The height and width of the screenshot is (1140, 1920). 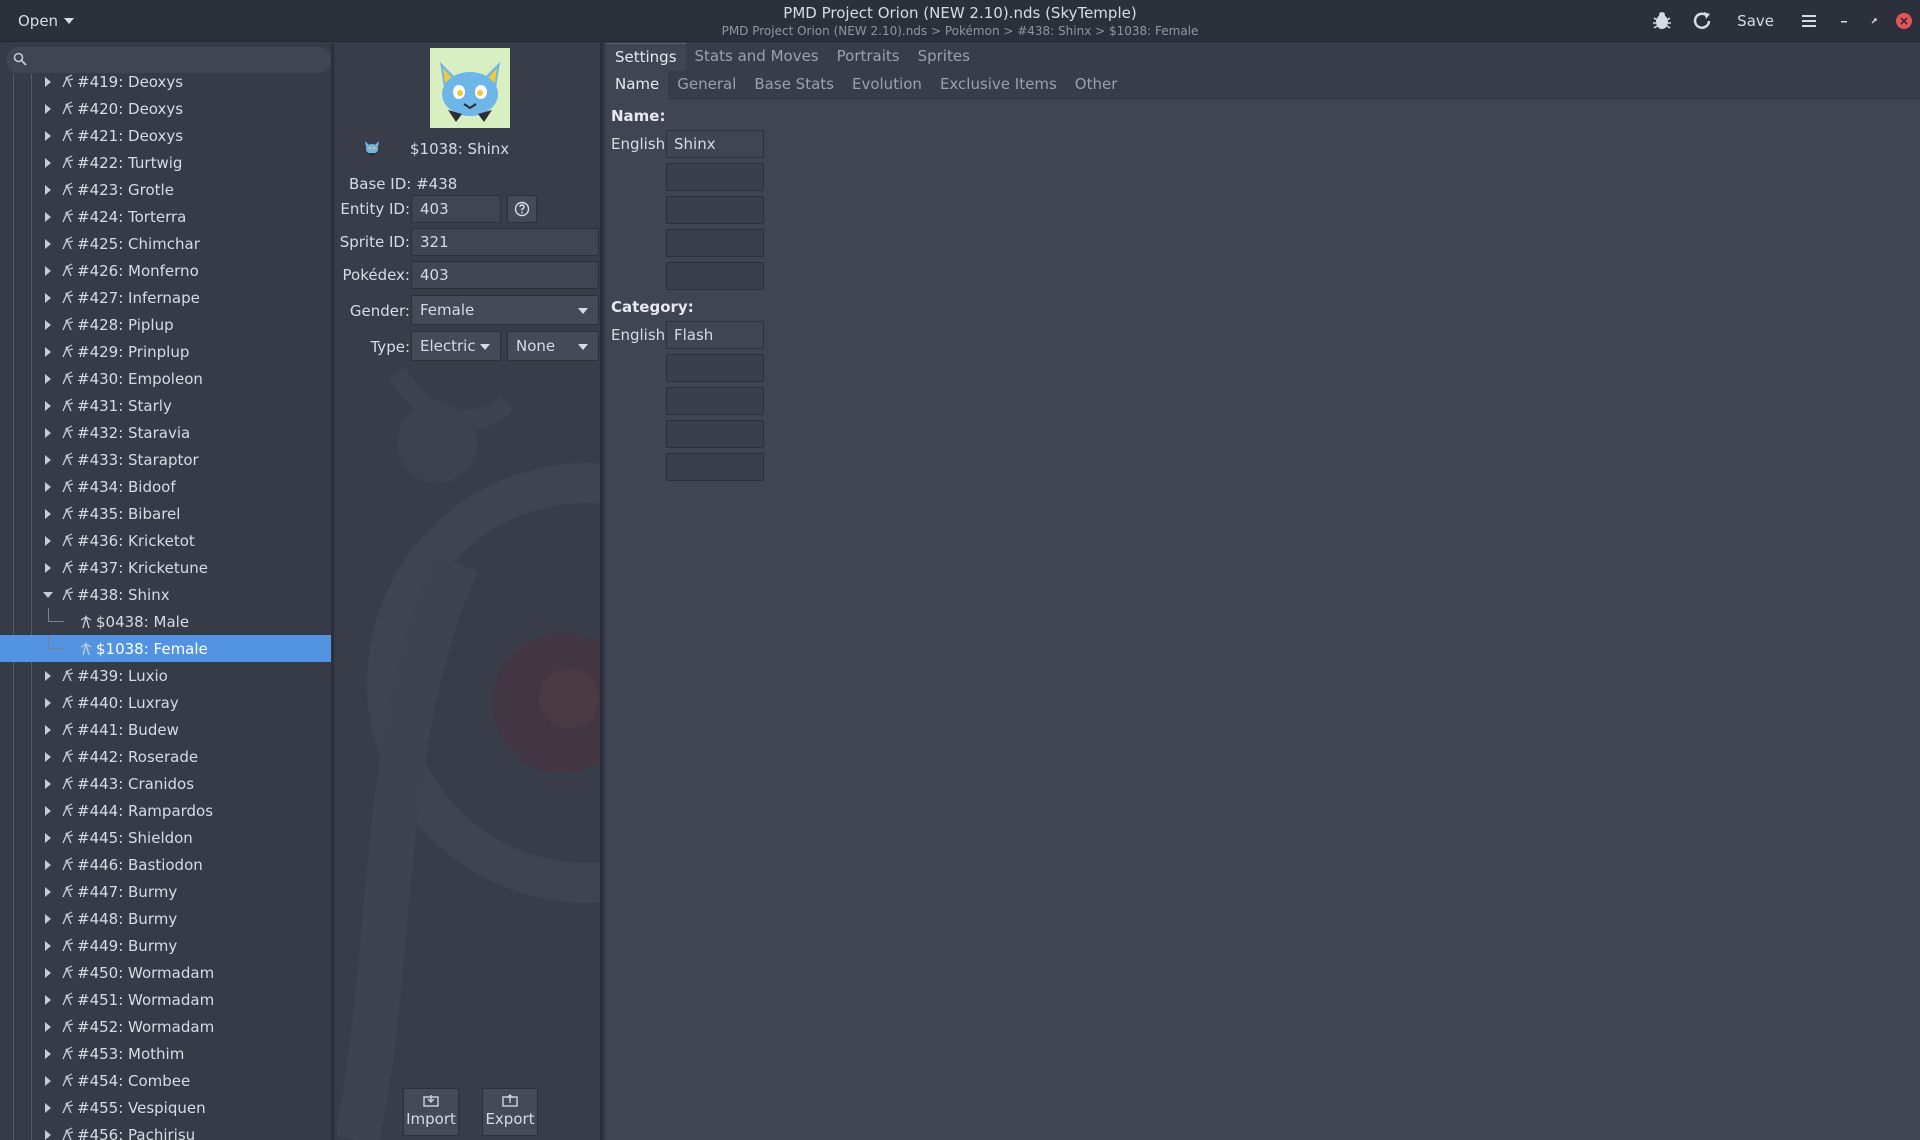 What do you see at coordinates (1874, 21) in the screenshot?
I see `maximize-icon` at bounding box center [1874, 21].